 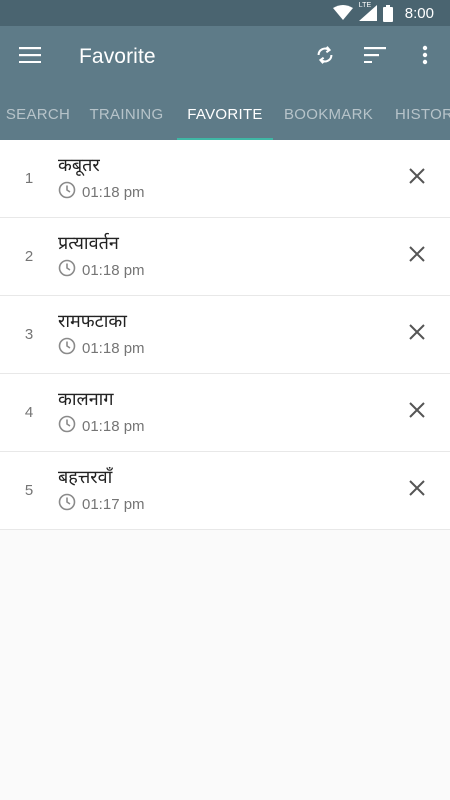 I want to click on status-bar: LTE 8:00, so click(x=225, y=13).